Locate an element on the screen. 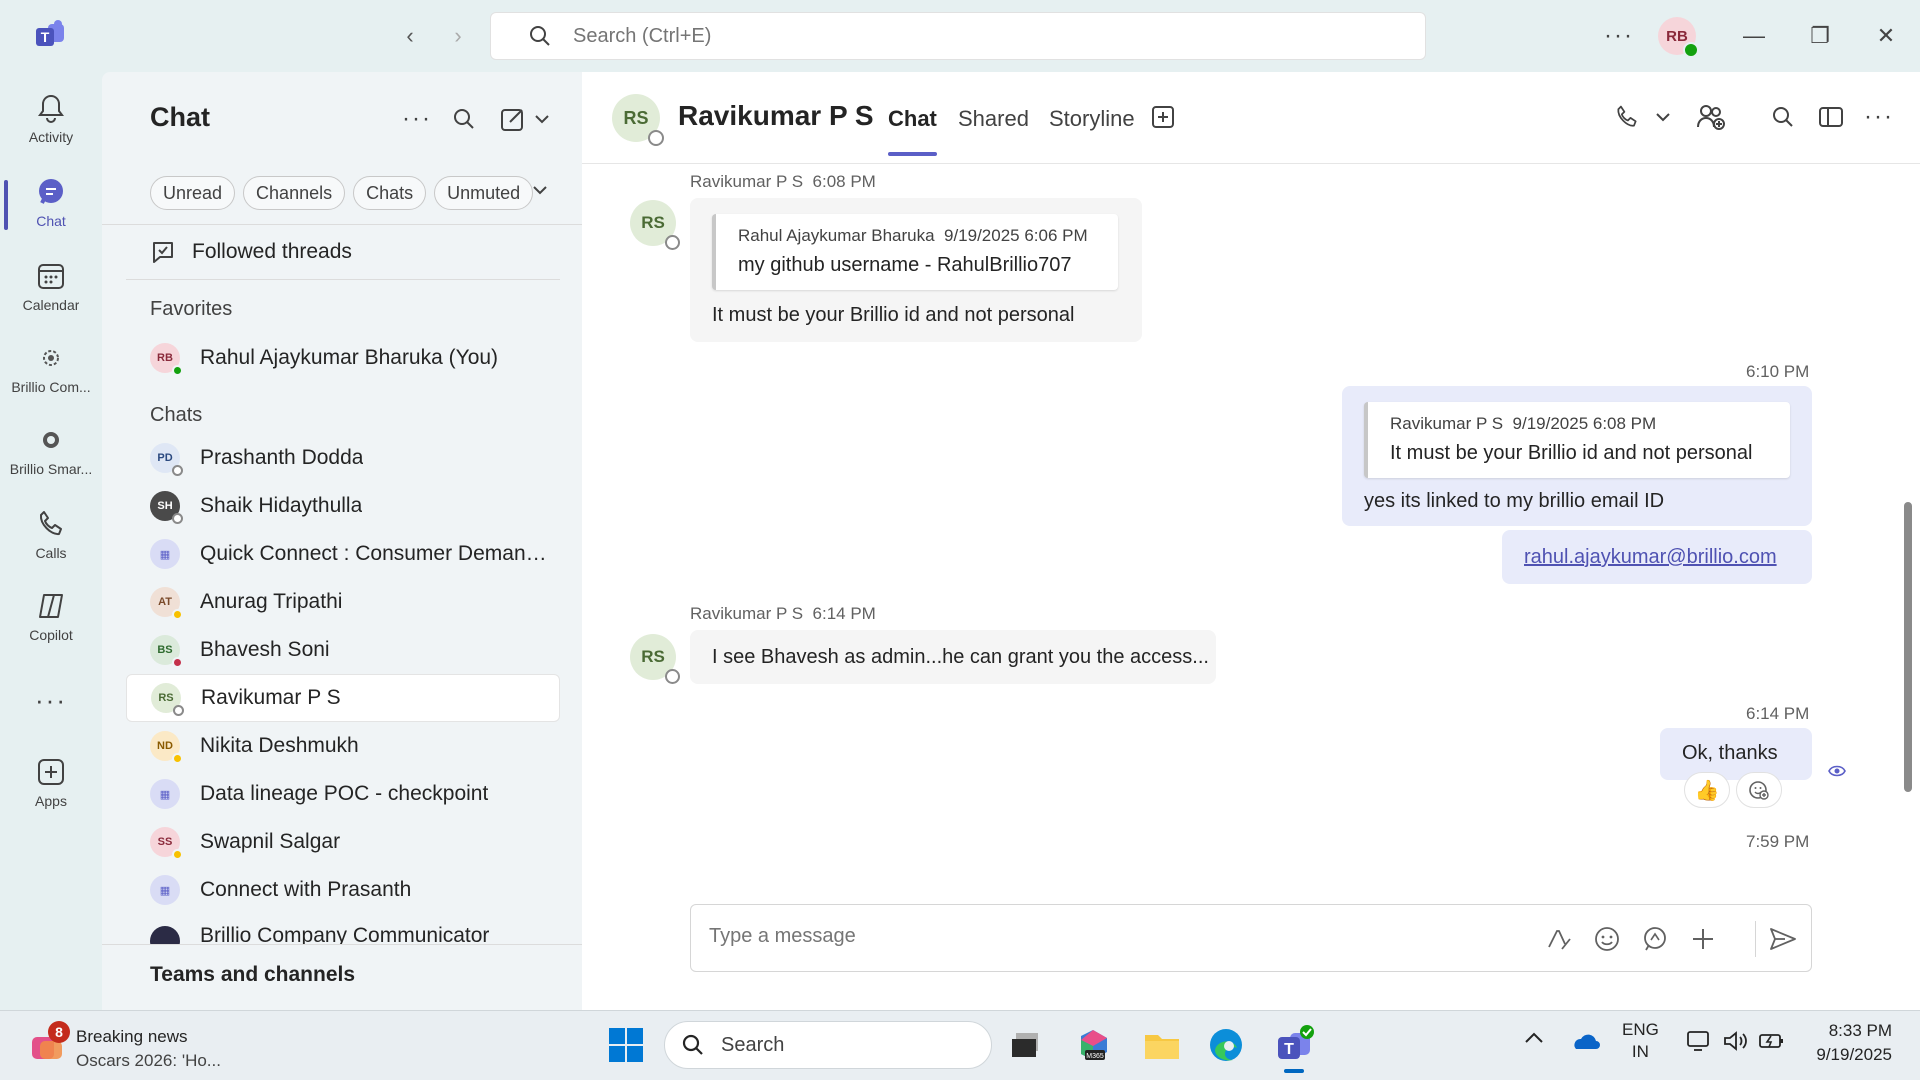 This screenshot has height=1080, width=1920. rail-item-activity: Activity is located at coordinates (51, 118).